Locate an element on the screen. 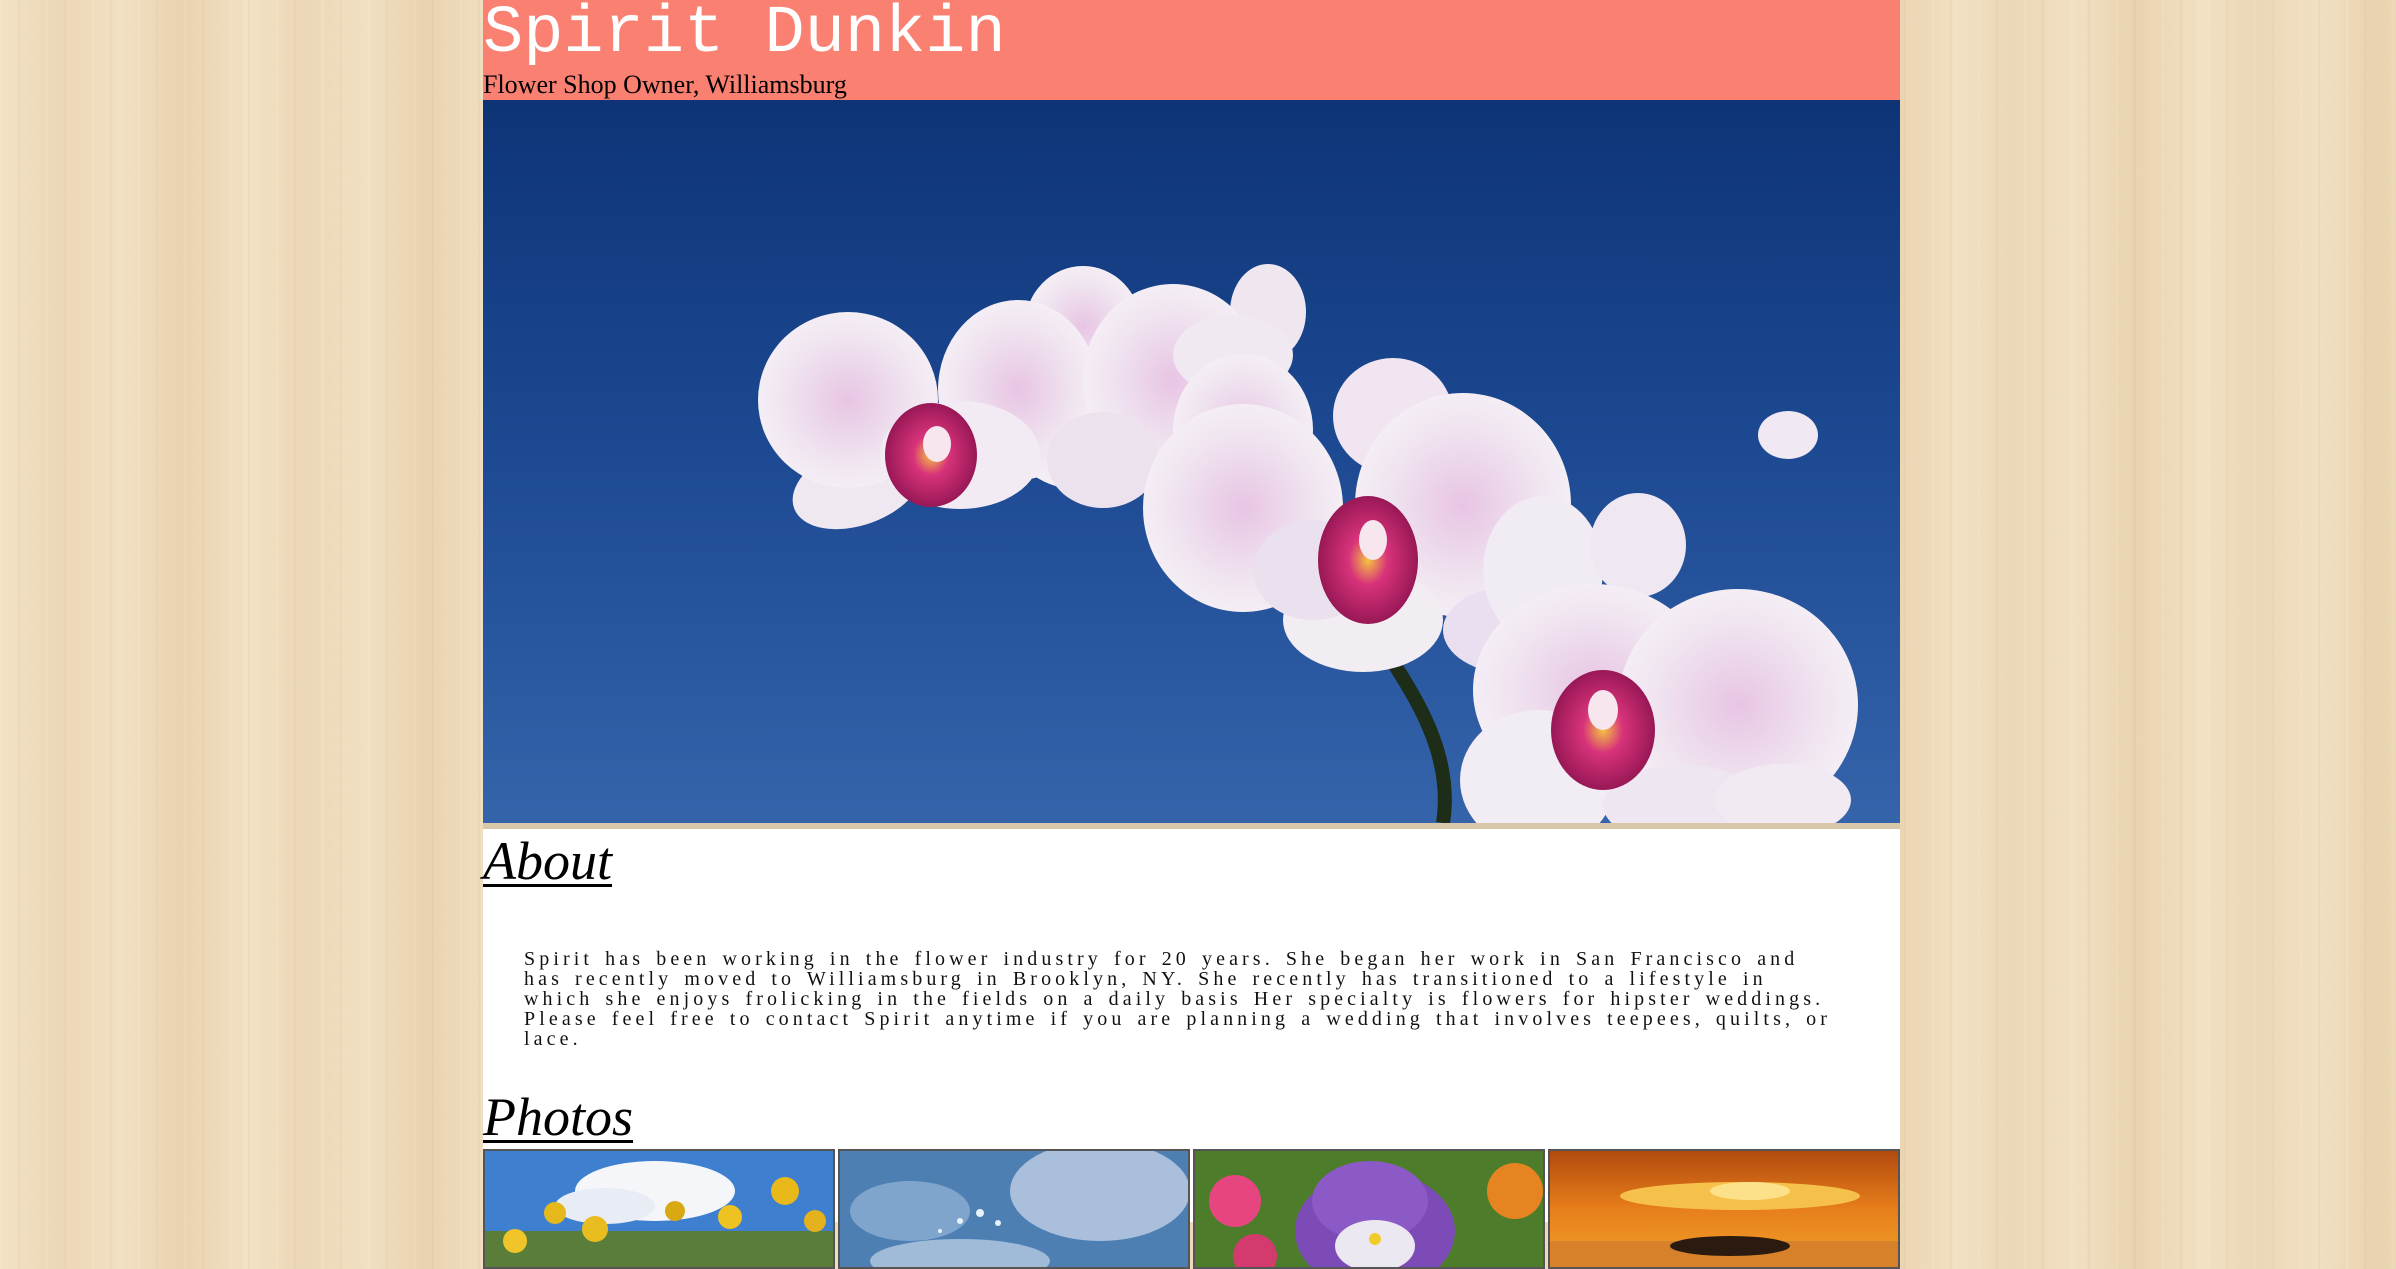  purple-pansy-photo is located at coordinates (1369, 1209).